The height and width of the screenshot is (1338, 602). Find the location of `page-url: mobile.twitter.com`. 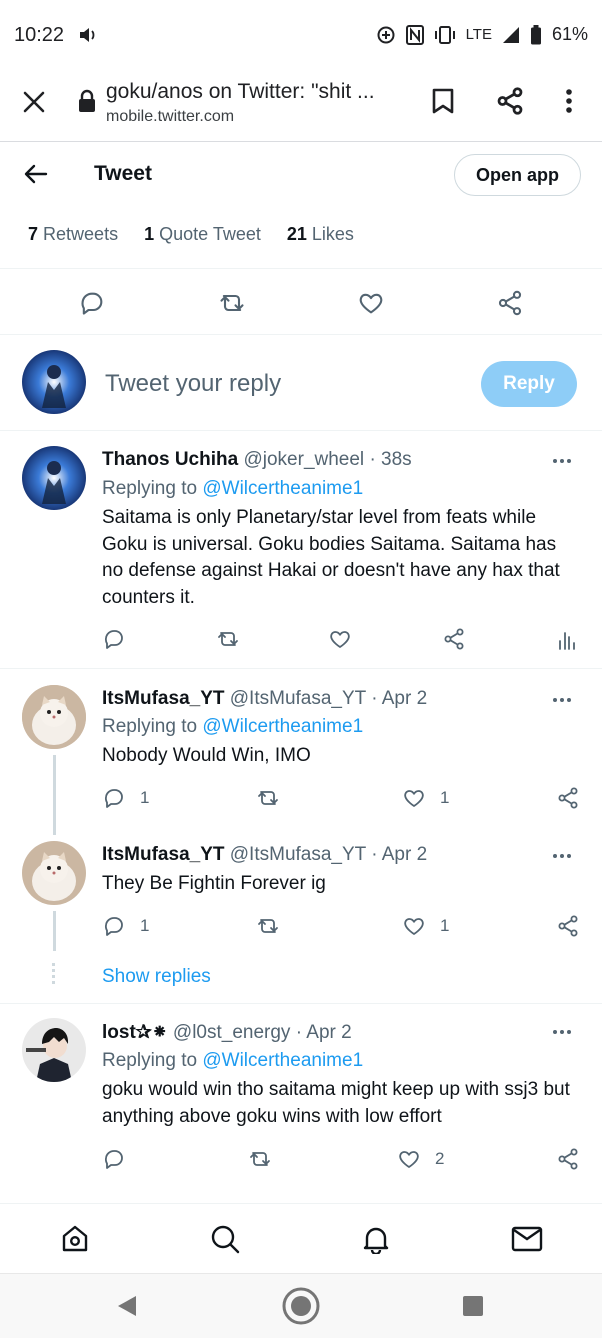

page-url: mobile.twitter.com is located at coordinates (170, 117).